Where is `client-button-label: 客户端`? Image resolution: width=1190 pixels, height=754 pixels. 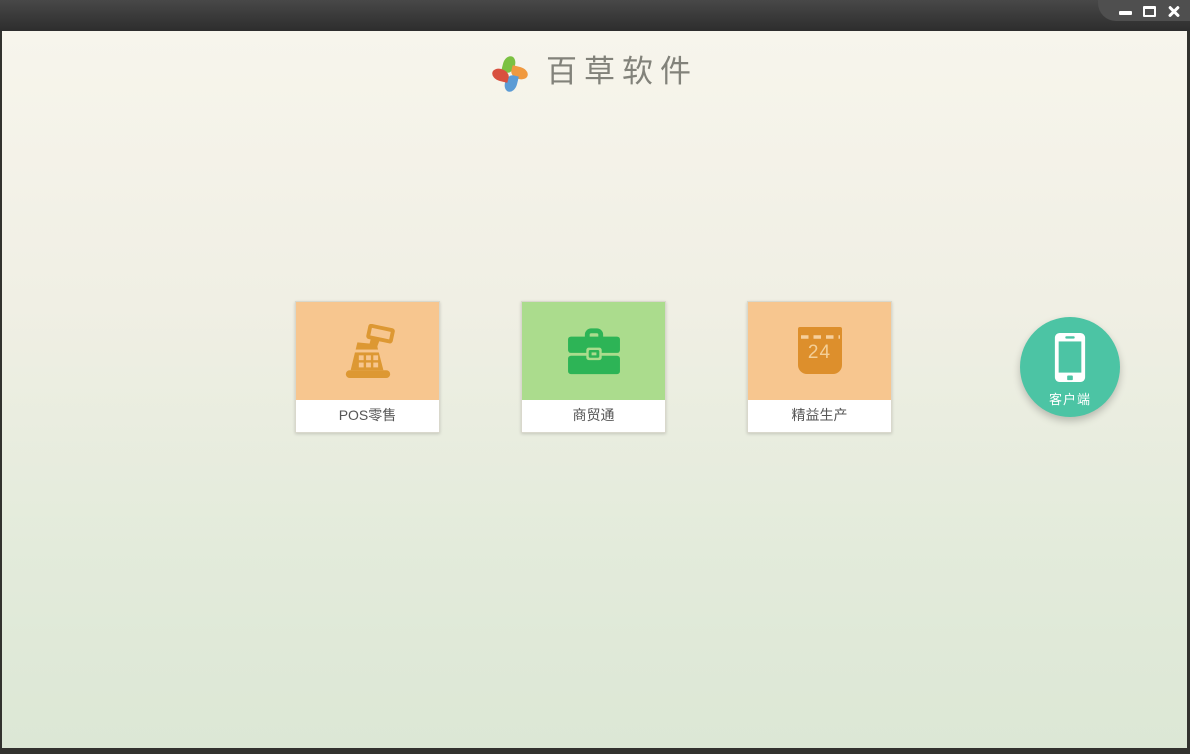
client-button-label: 客户端 is located at coordinates (1069, 399).